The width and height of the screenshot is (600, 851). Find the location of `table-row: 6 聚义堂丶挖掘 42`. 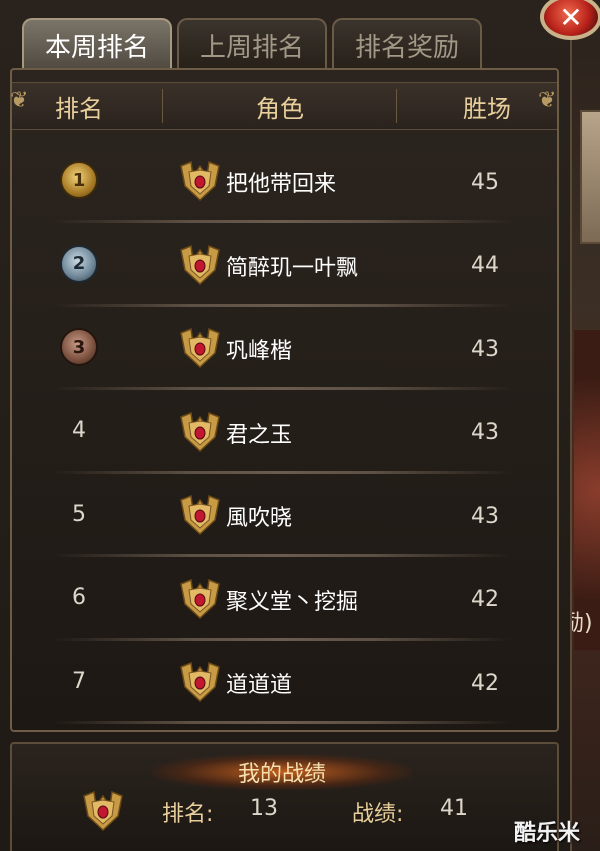

table-row: 6 聚义堂丶挖掘 42 is located at coordinates (284, 599).